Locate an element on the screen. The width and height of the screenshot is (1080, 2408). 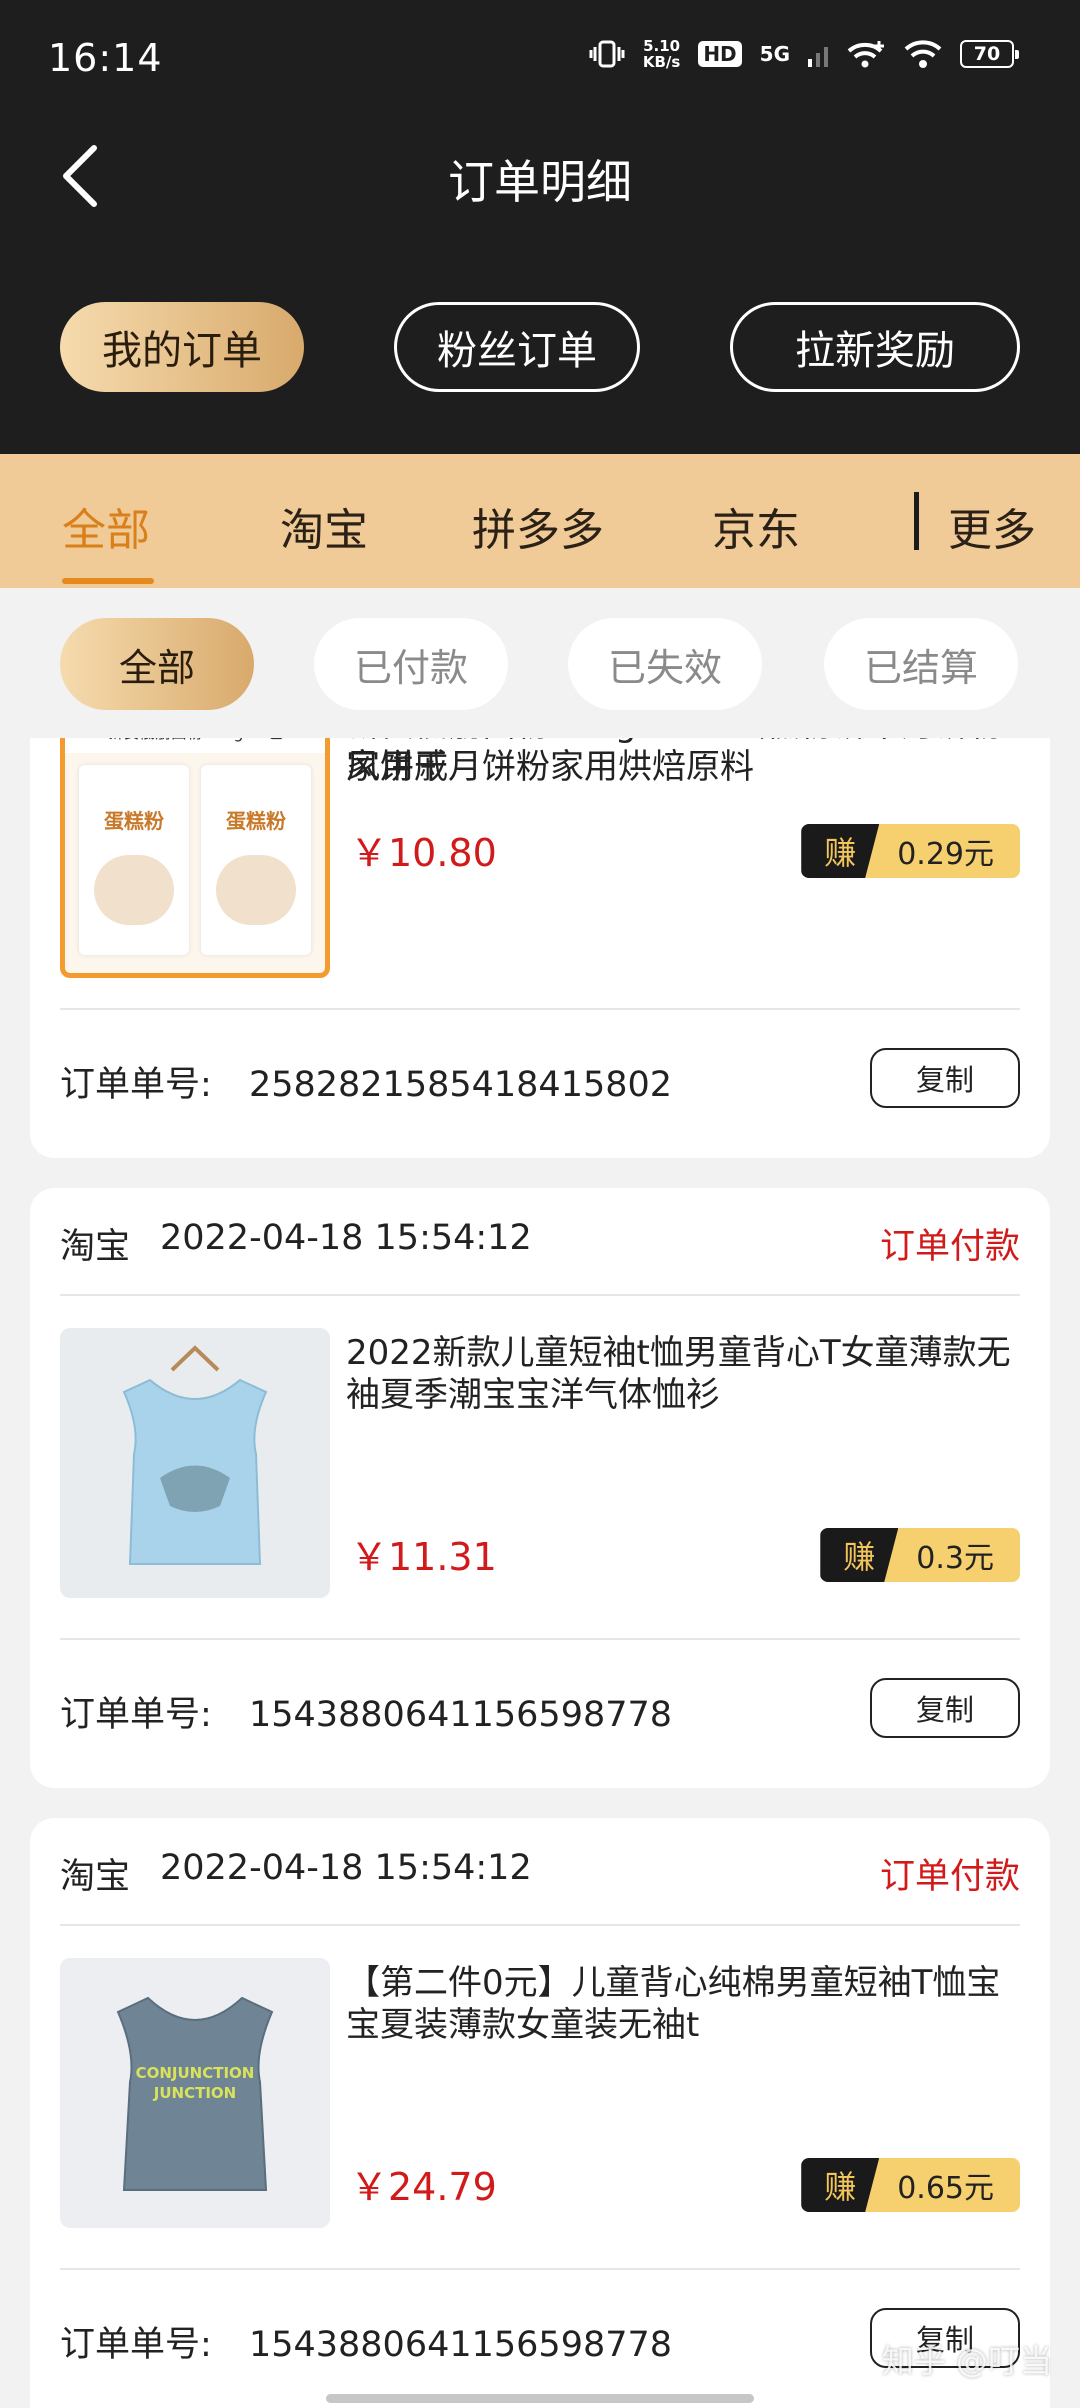
watermark: 知乎 @叮当 is located at coordinates (966, 2361).